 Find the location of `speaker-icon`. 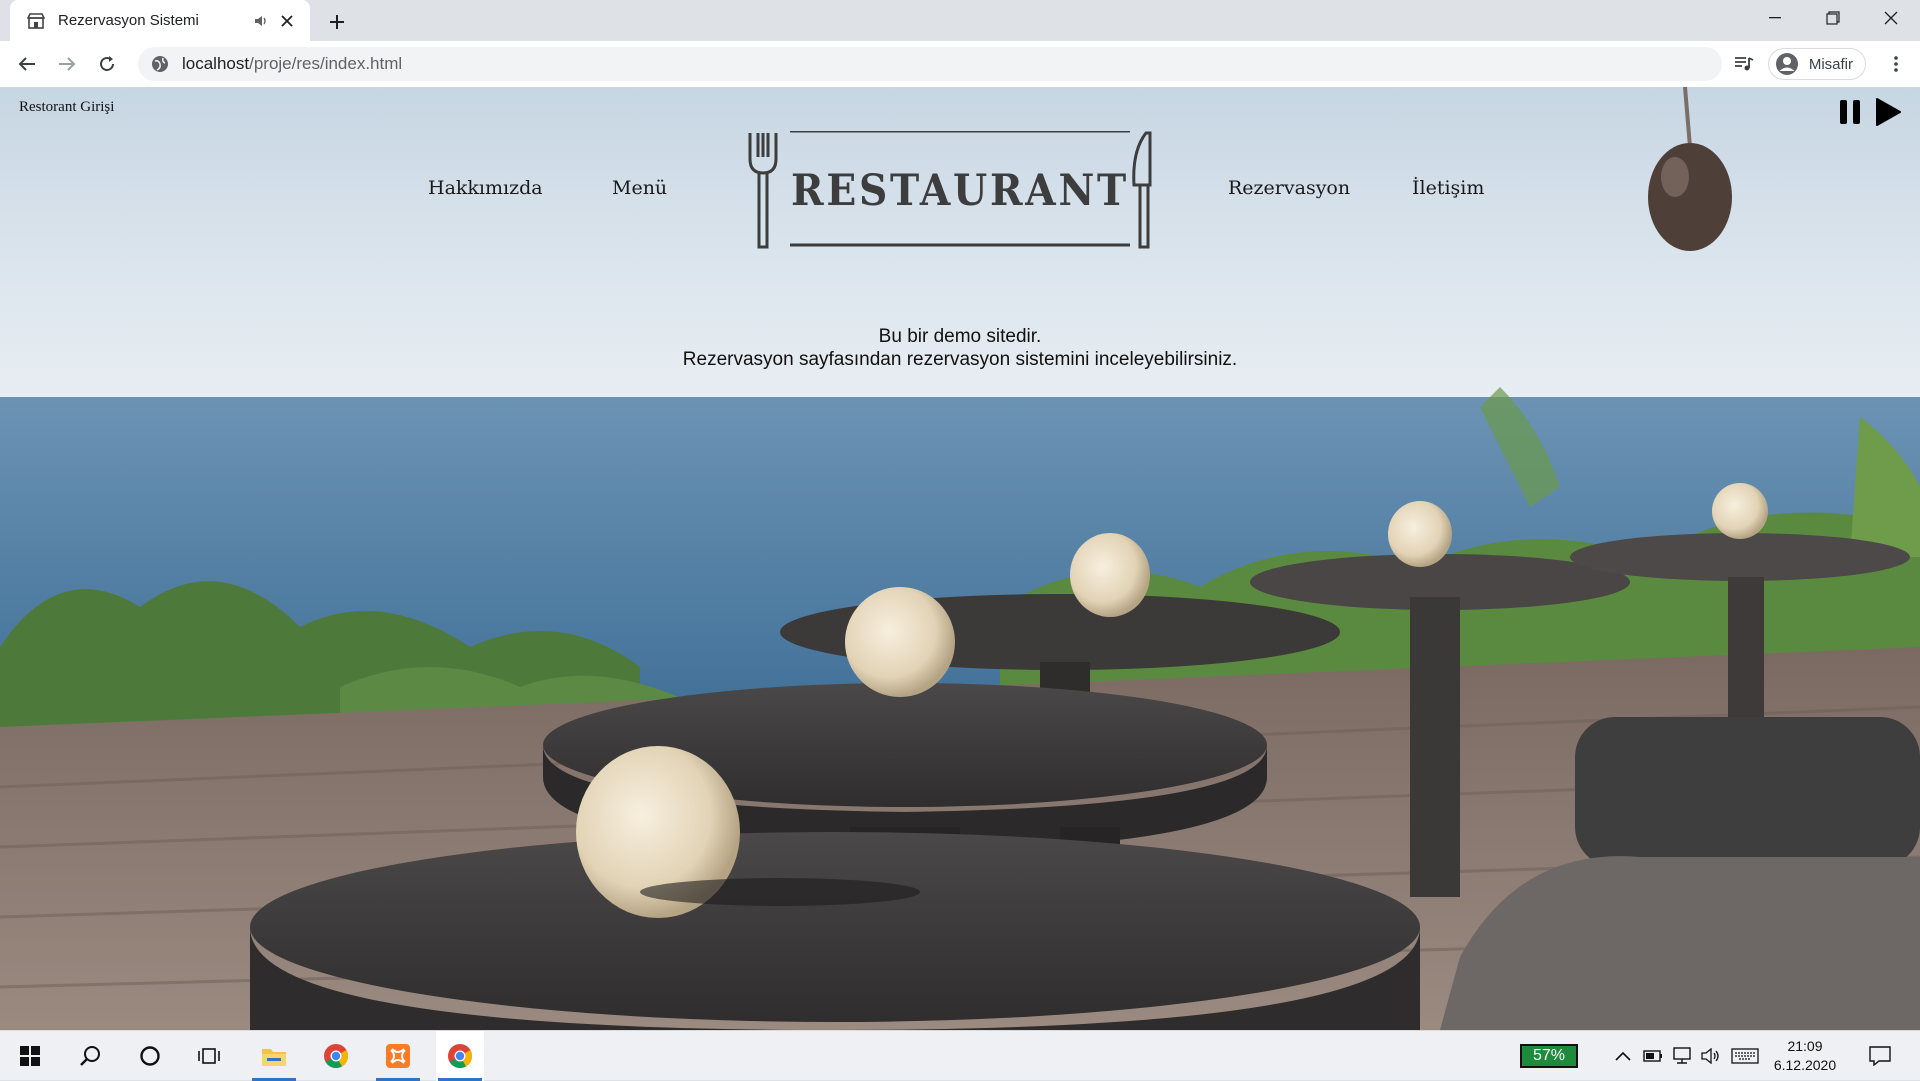

speaker-icon is located at coordinates (261, 21).